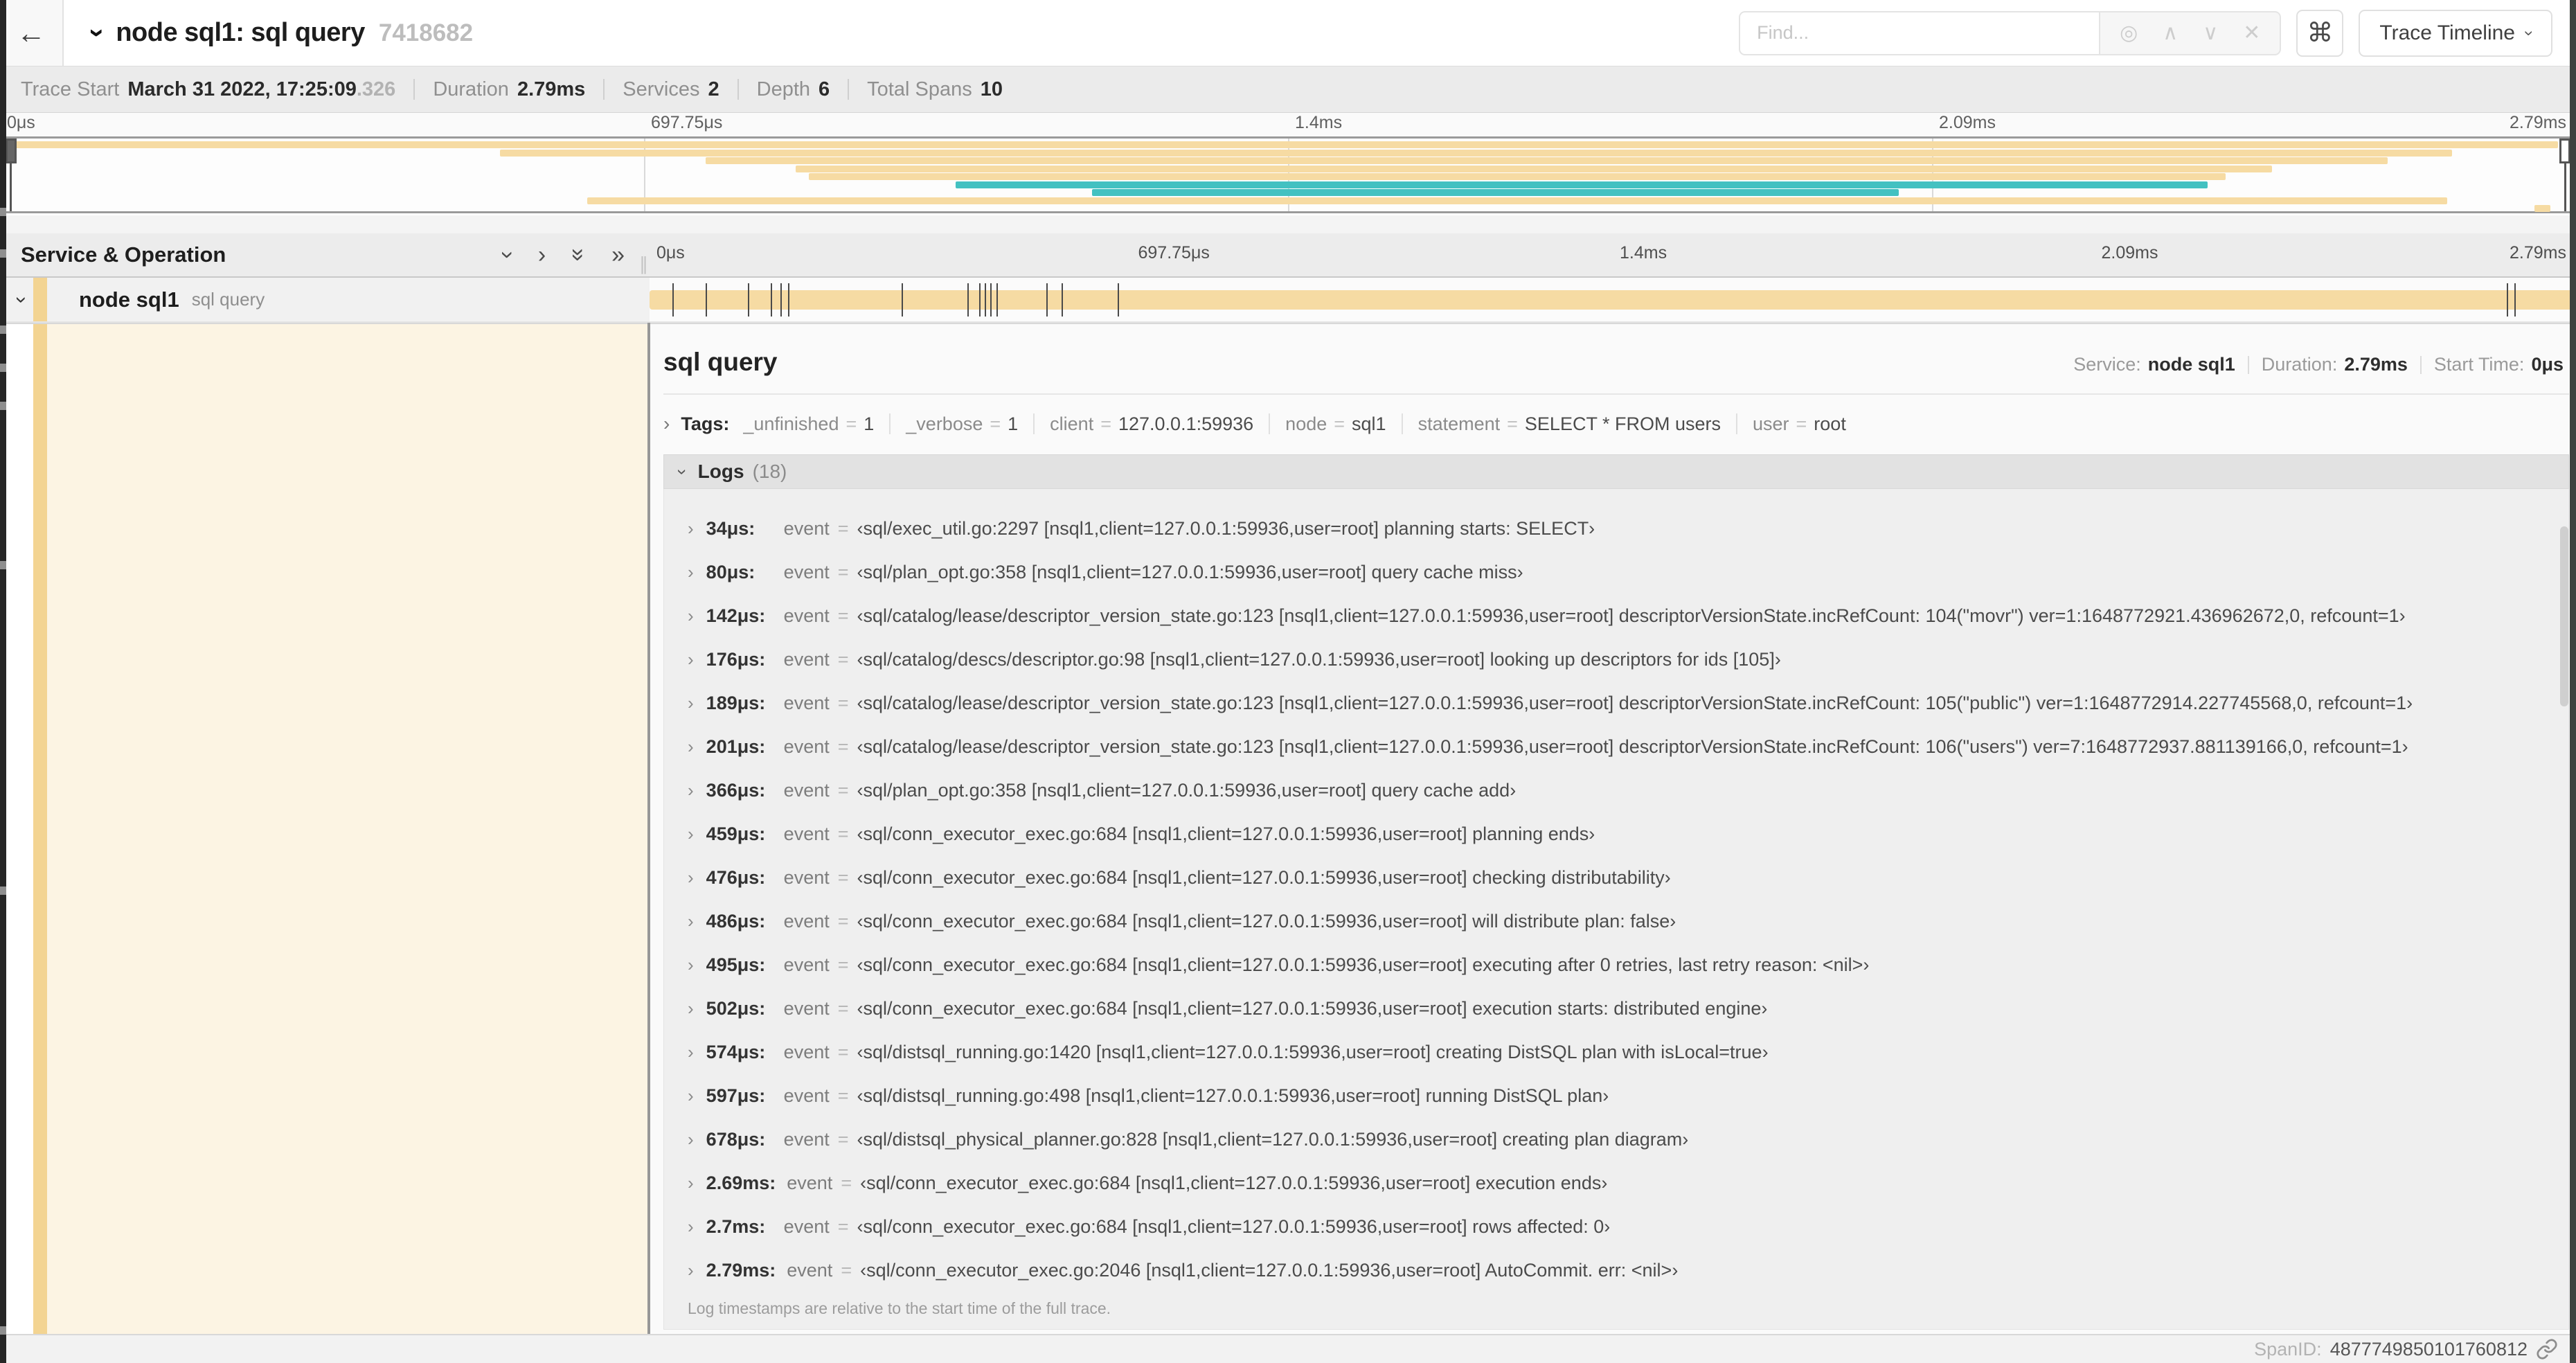 Image resolution: width=2576 pixels, height=1363 pixels. What do you see at coordinates (98, 33) in the screenshot?
I see `collapse-trace-chevron-icon: ›` at bounding box center [98, 33].